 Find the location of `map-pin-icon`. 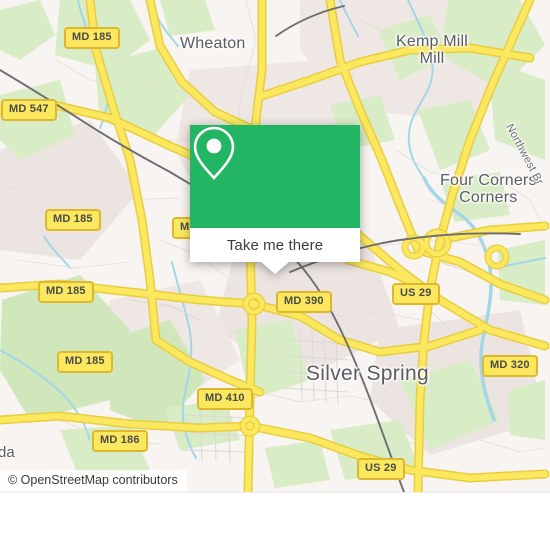

map-pin-icon is located at coordinates (214, 153).